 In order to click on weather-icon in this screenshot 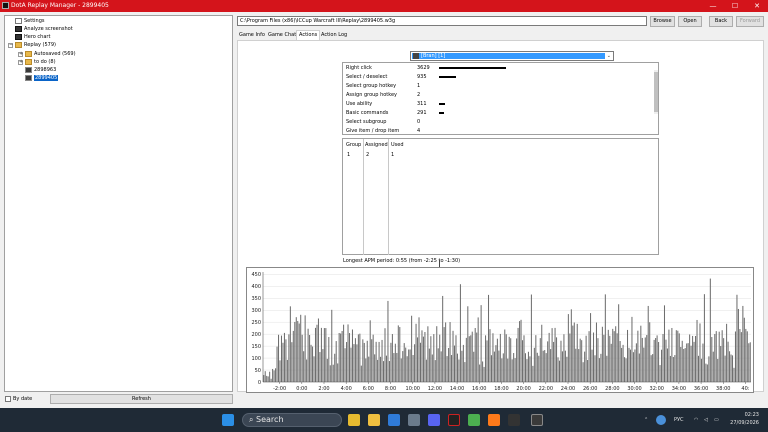, I will do `click(661, 420)`.